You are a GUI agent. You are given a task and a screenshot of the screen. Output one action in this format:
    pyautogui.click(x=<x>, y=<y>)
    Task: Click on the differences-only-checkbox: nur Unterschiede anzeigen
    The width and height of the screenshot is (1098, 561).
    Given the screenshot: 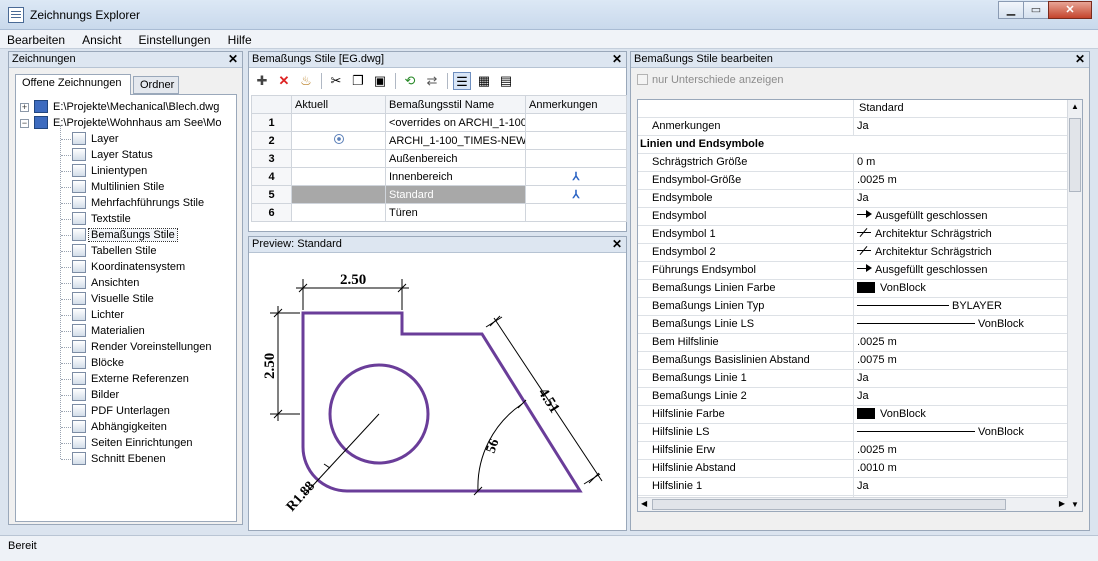 What is the action you would take?
    pyautogui.click(x=710, y=80)
    